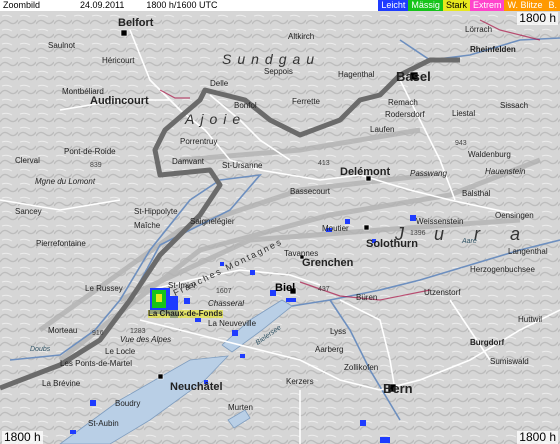  What do you see at coordinates (104, 288) in the screenshot?
I see `town-le-russey: Le Russey` at bounding box center [104, 288].